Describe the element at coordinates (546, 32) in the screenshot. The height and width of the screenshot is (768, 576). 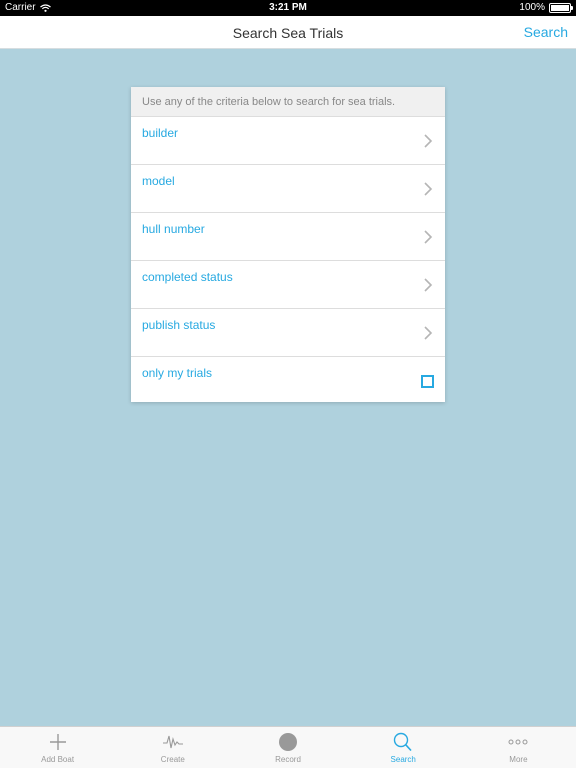
I see `search-button: Search` at that location.